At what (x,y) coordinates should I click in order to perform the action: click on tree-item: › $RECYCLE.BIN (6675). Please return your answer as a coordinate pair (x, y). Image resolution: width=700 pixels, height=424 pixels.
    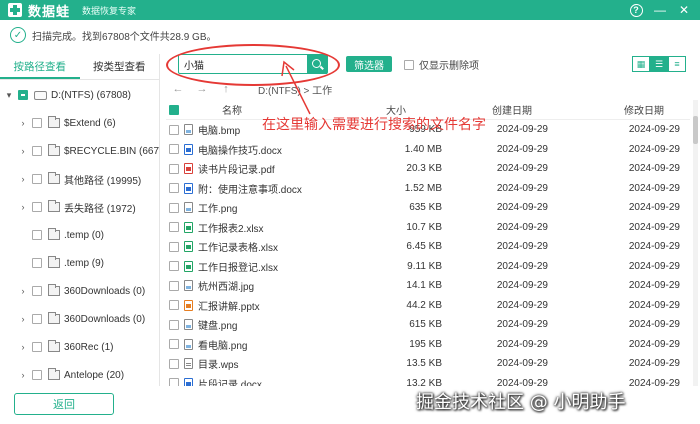
    Looking at the image, I should click on (88, 151).